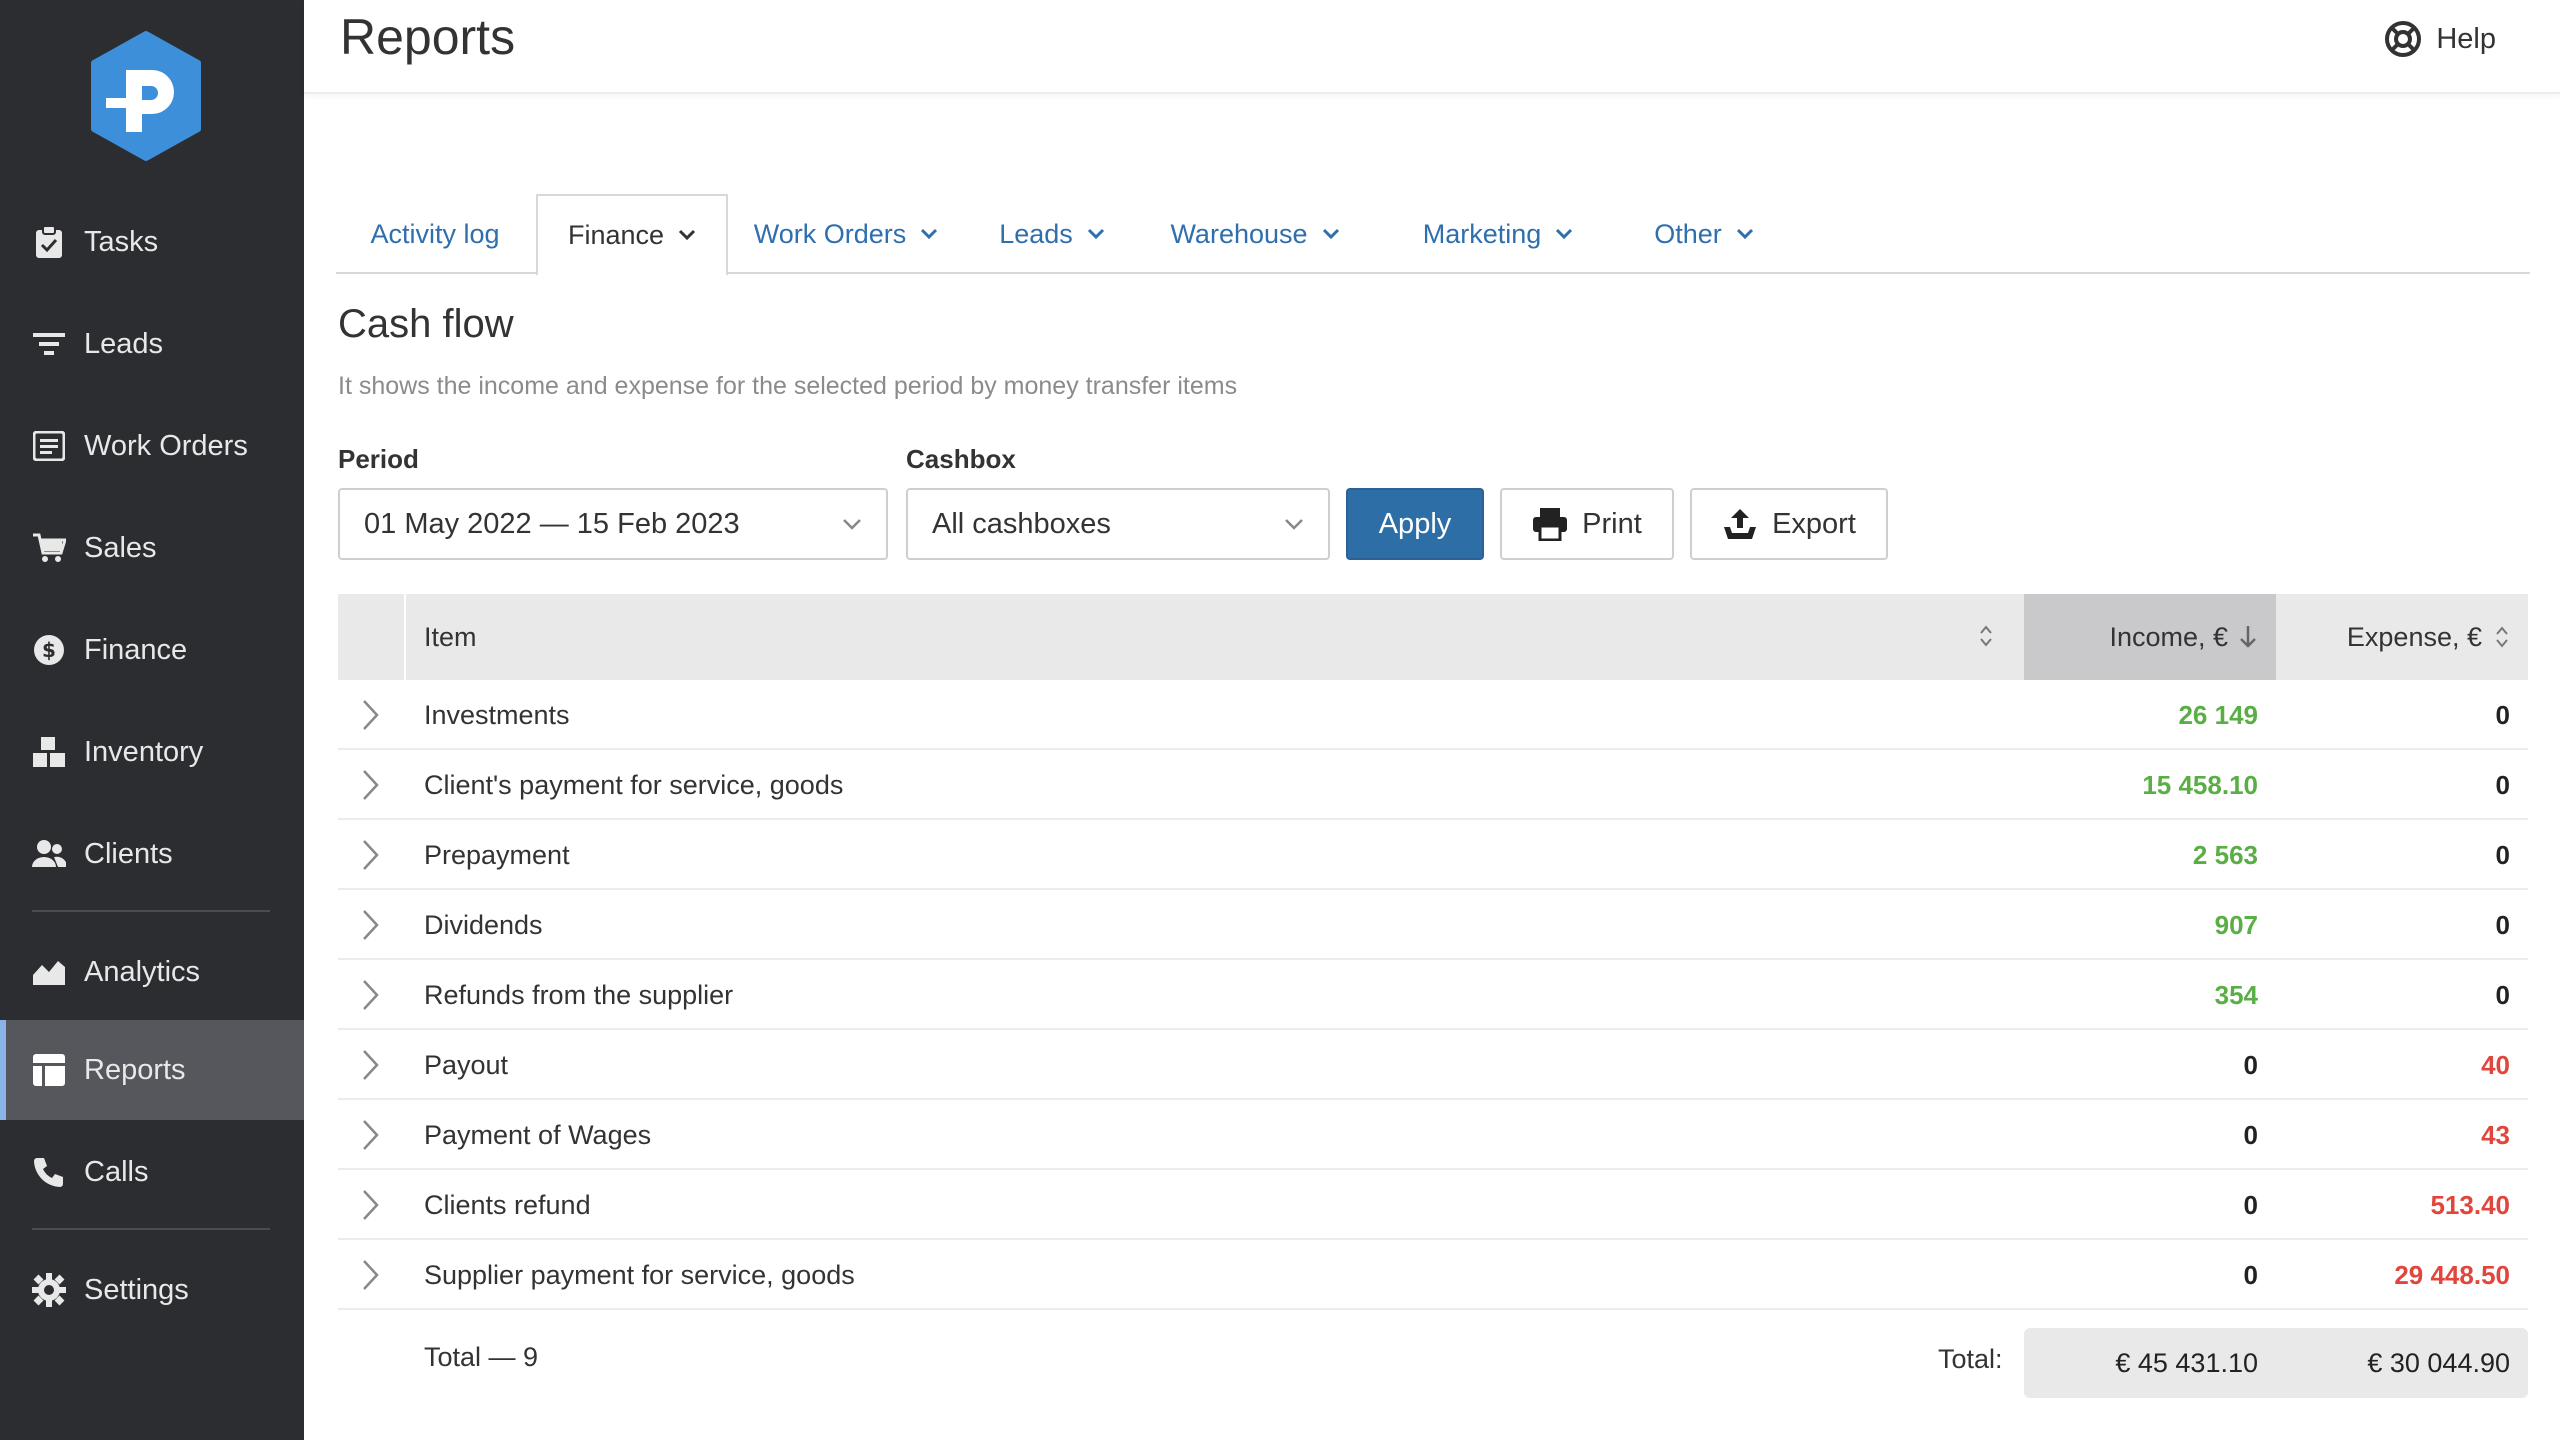 This screenshot has height=1440, width=2560. What do you see at coordinates (128, 853) in the screenshot?
I see `sidebar-item-label: Clients` at bounding box center [128, 853].